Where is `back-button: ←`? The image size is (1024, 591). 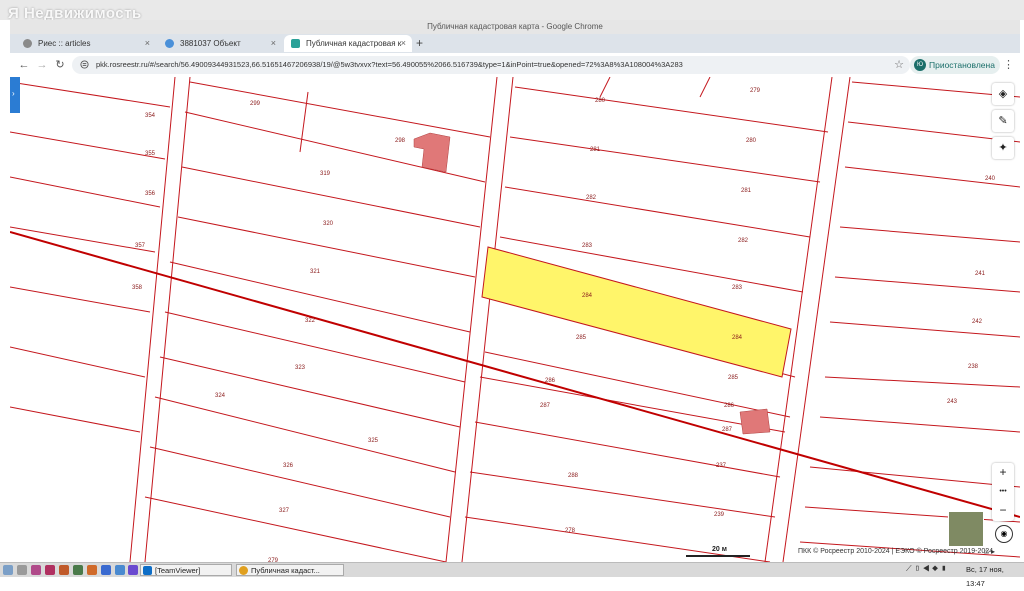
back-button: ← is located at coordinates (24, 65).